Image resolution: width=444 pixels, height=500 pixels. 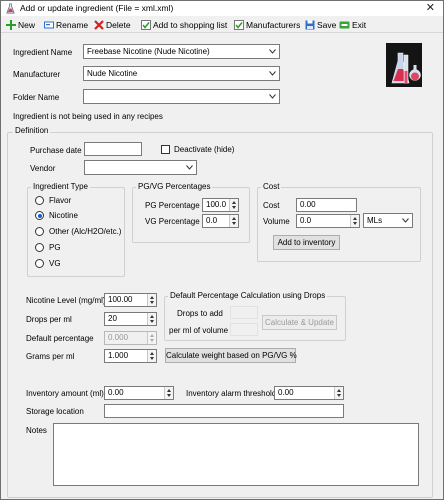 I want to click on drops-per-ml-spinner: 20, so click(x=130, y=319).